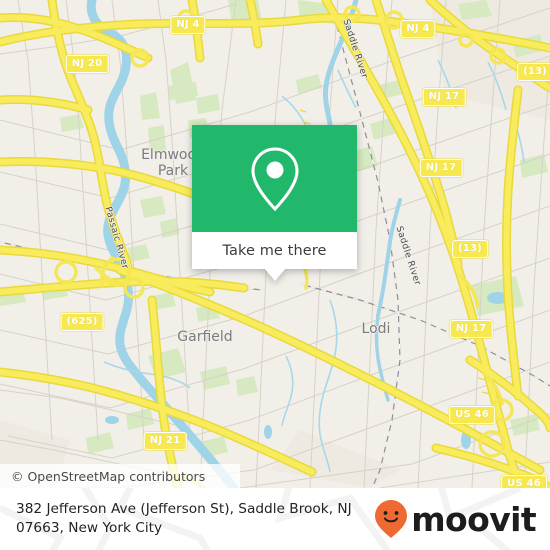 This screenshot has width=550, height=550. I want to click on map-pin-icon, so click(274, 178).